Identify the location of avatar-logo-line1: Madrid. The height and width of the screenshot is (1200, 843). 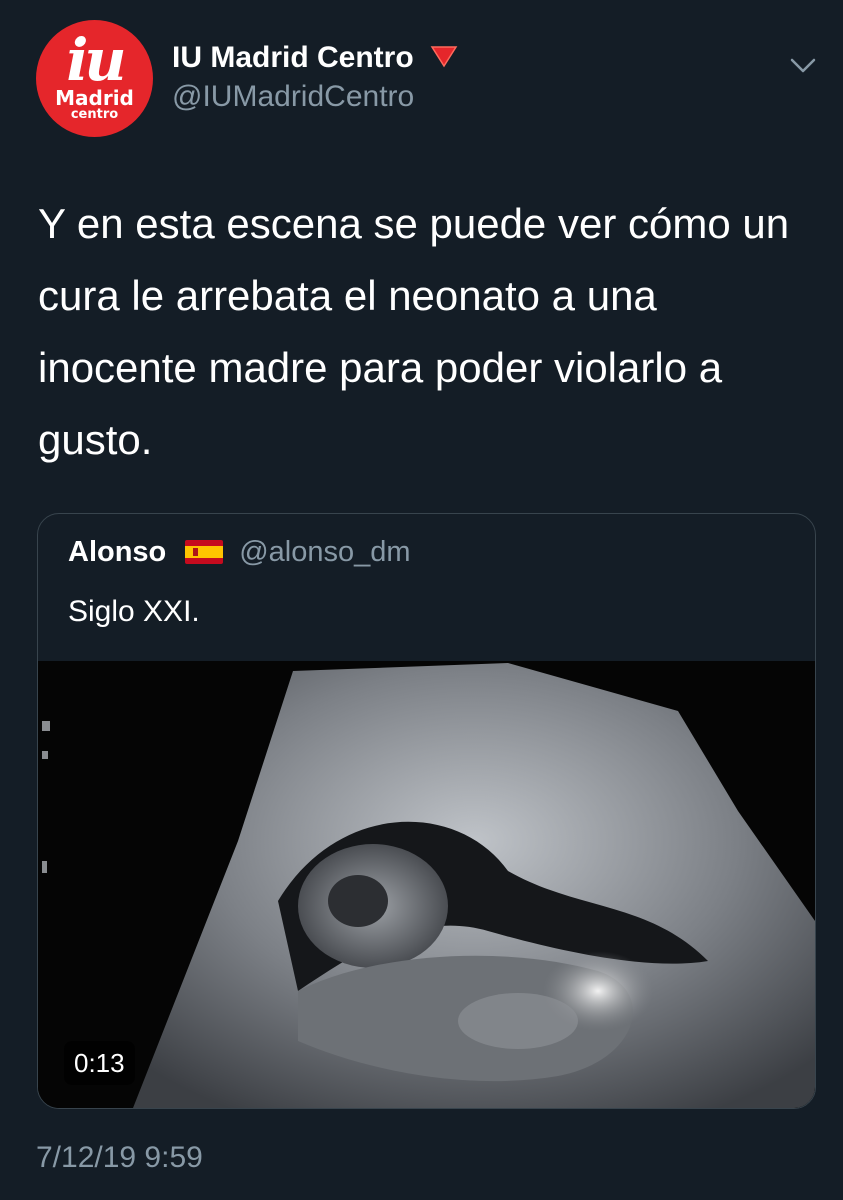
(94, 98).